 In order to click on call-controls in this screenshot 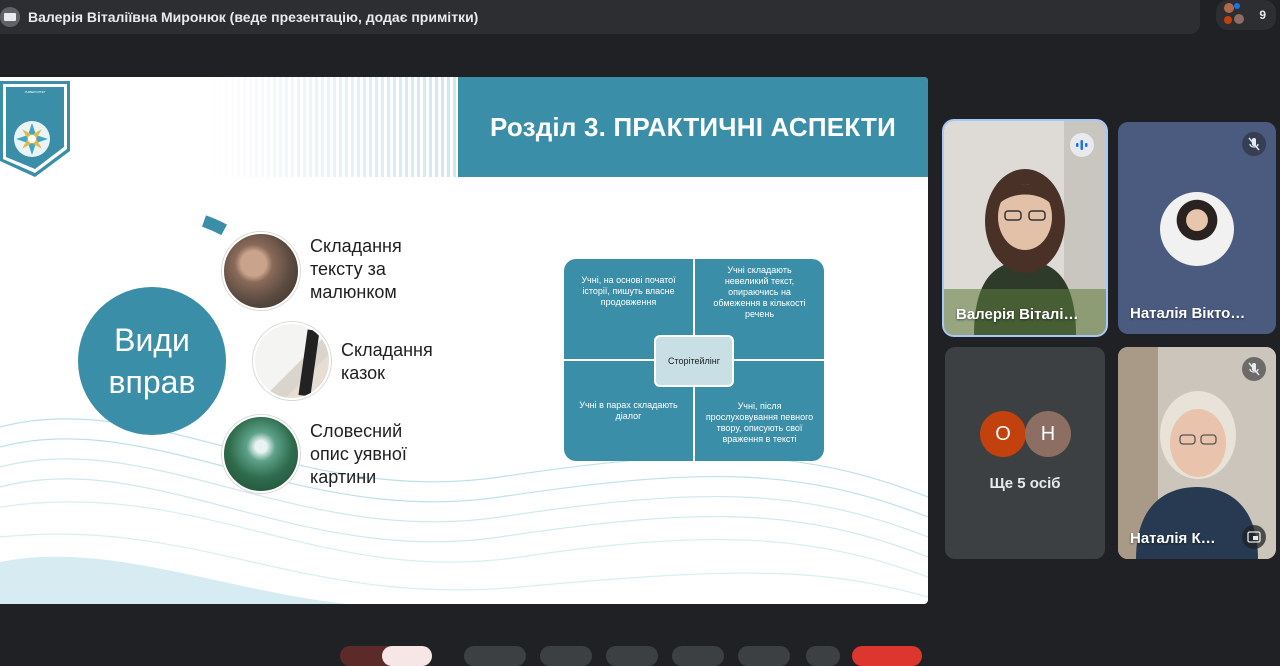, I will do `click(640, 656)`.